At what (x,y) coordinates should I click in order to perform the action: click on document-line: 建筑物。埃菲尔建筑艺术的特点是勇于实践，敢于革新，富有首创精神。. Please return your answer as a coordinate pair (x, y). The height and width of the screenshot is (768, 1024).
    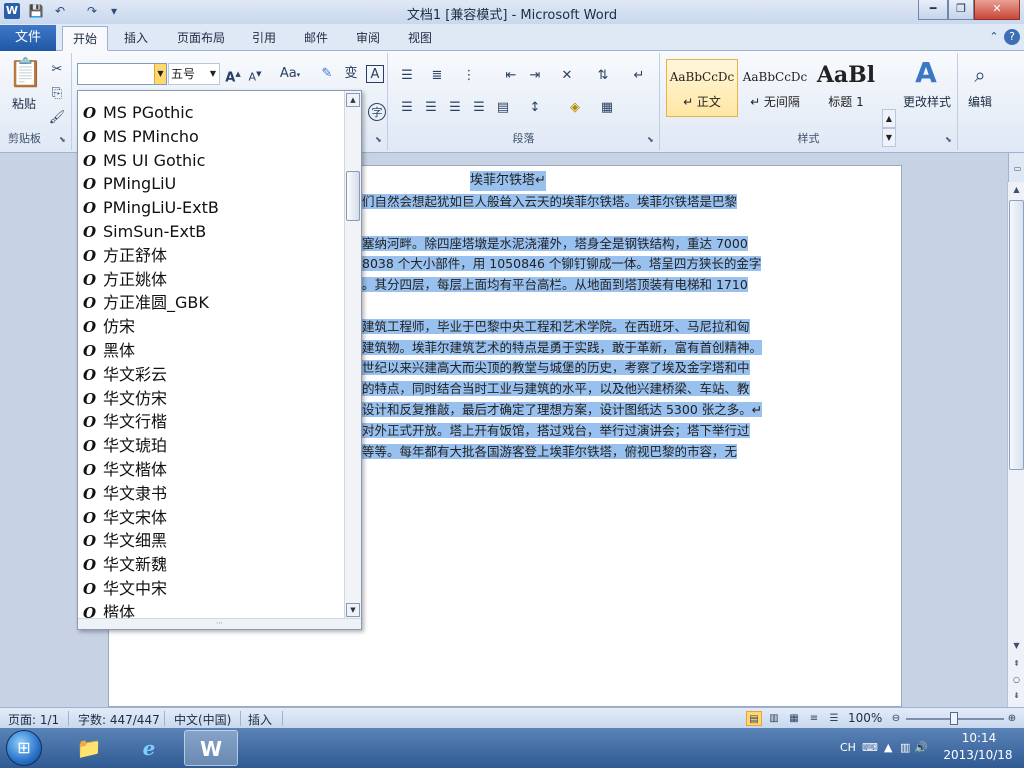
    Looking at the image, I should click on (562, 348).